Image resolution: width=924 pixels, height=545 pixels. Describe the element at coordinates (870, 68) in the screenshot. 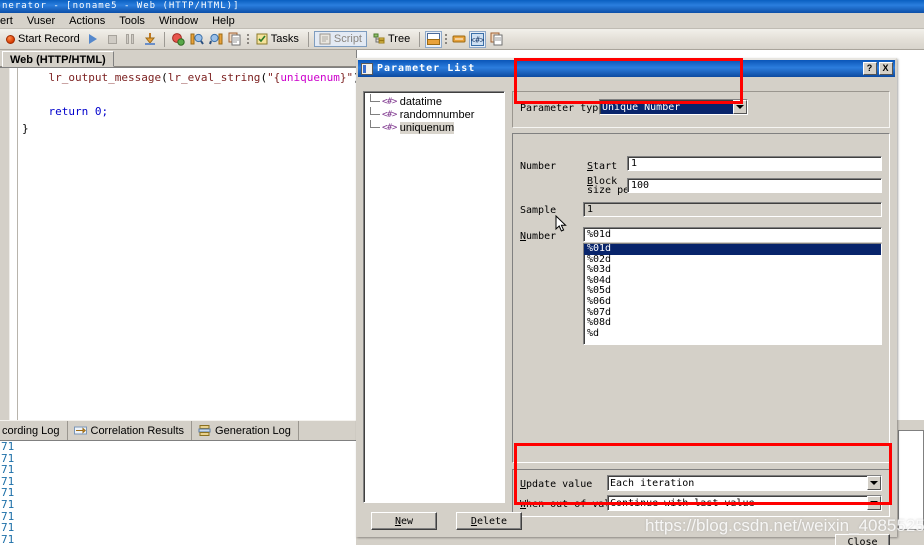

I see `dialog-help-button: ?` at that location.